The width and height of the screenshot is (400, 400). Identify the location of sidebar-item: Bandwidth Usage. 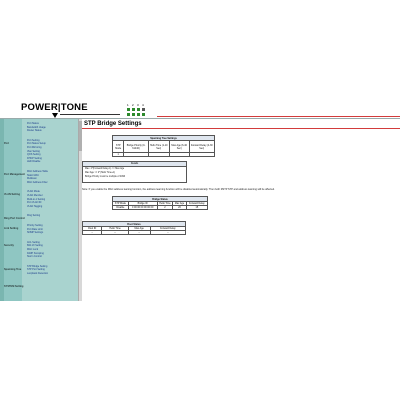
(36, 127).